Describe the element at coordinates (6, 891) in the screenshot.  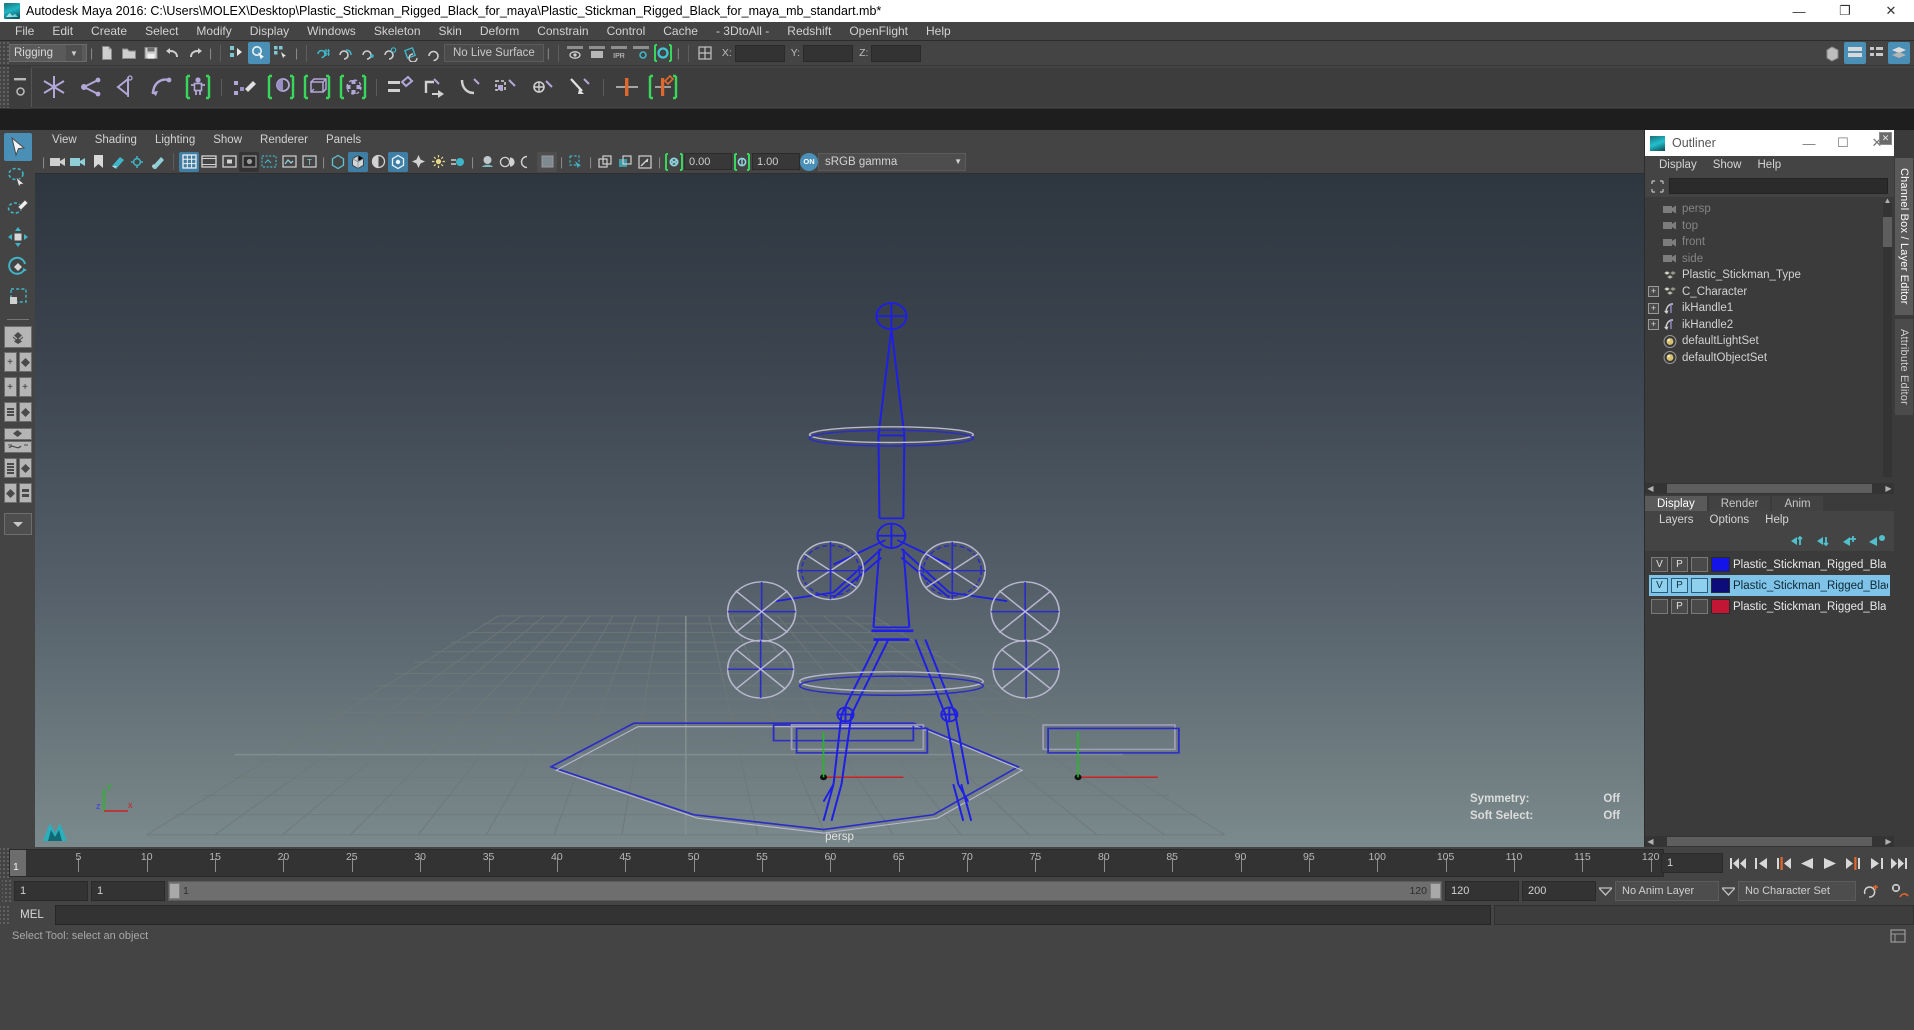
I see `range-grip` at that location.